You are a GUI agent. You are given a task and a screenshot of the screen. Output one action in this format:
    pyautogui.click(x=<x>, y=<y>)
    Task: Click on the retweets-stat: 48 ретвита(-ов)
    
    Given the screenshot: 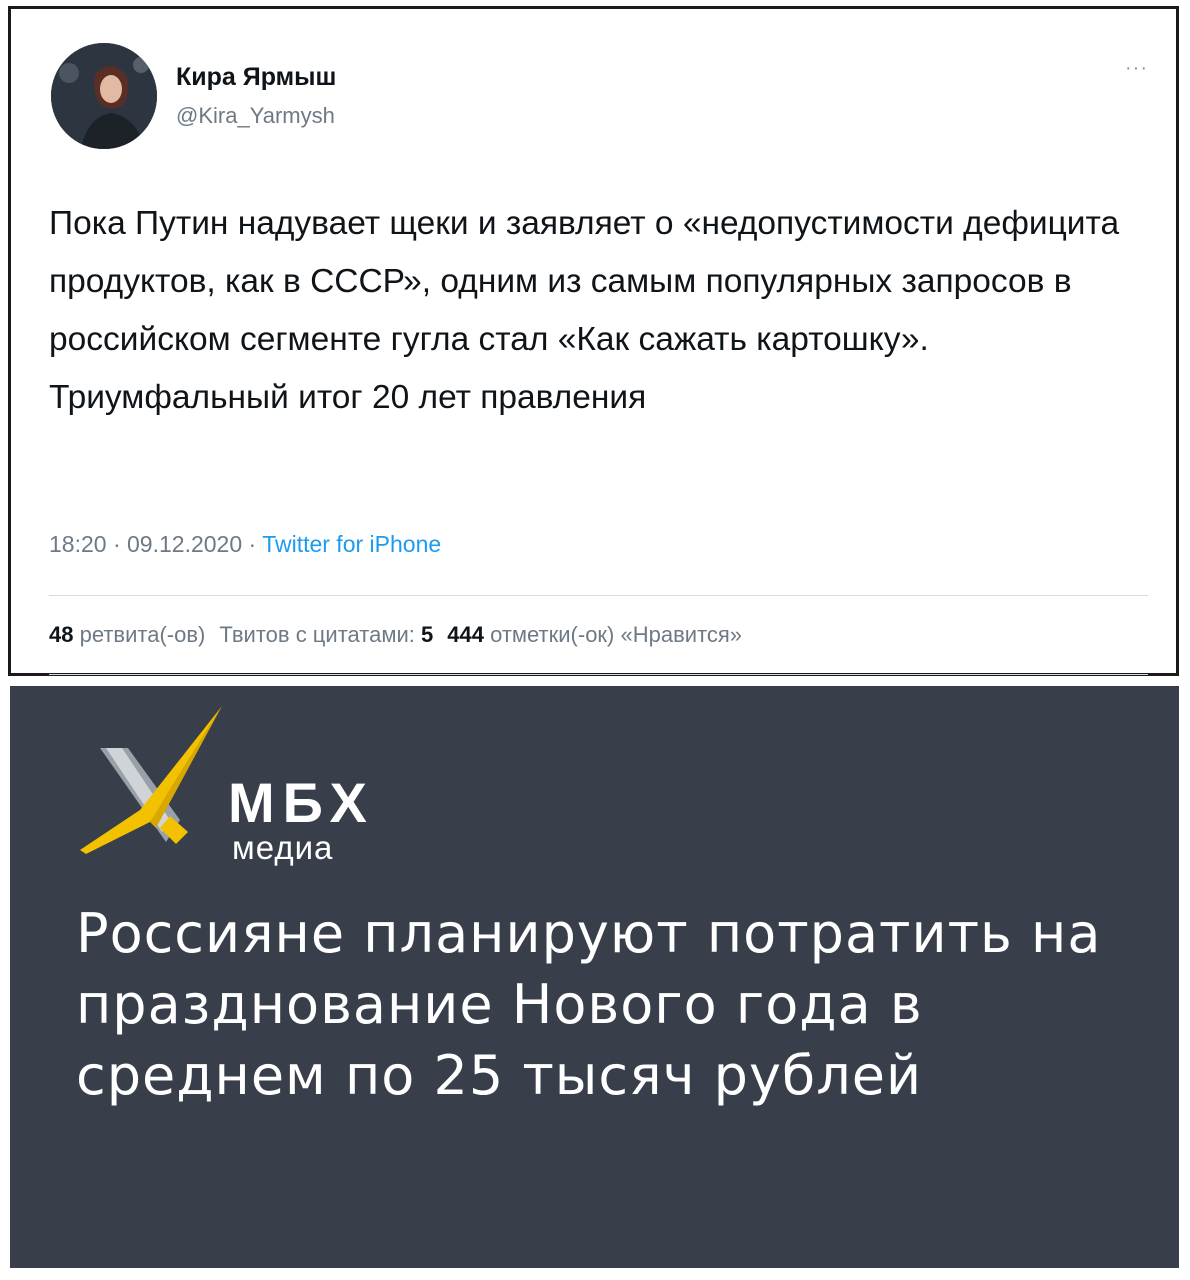 What is the action you would take?
    pyautogui.click(x=127, y=634)
    